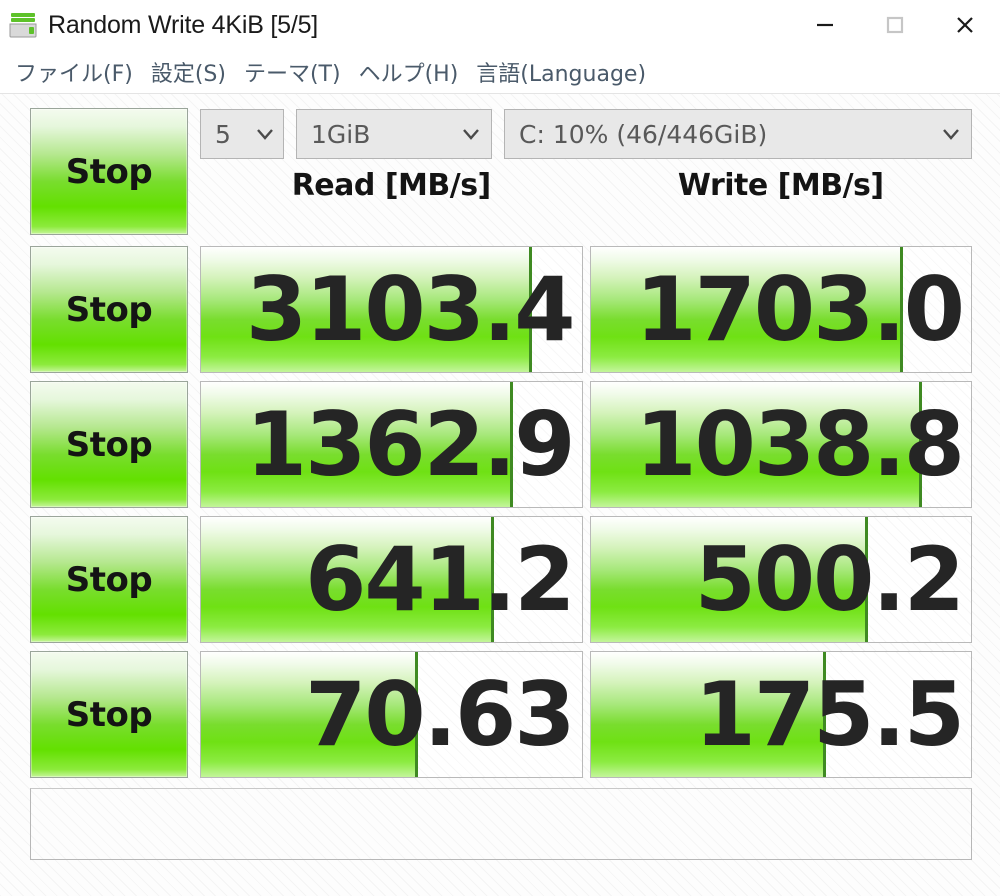  I want to click on drive-select: C: 10% (46/446GiB), so click(738, 134).